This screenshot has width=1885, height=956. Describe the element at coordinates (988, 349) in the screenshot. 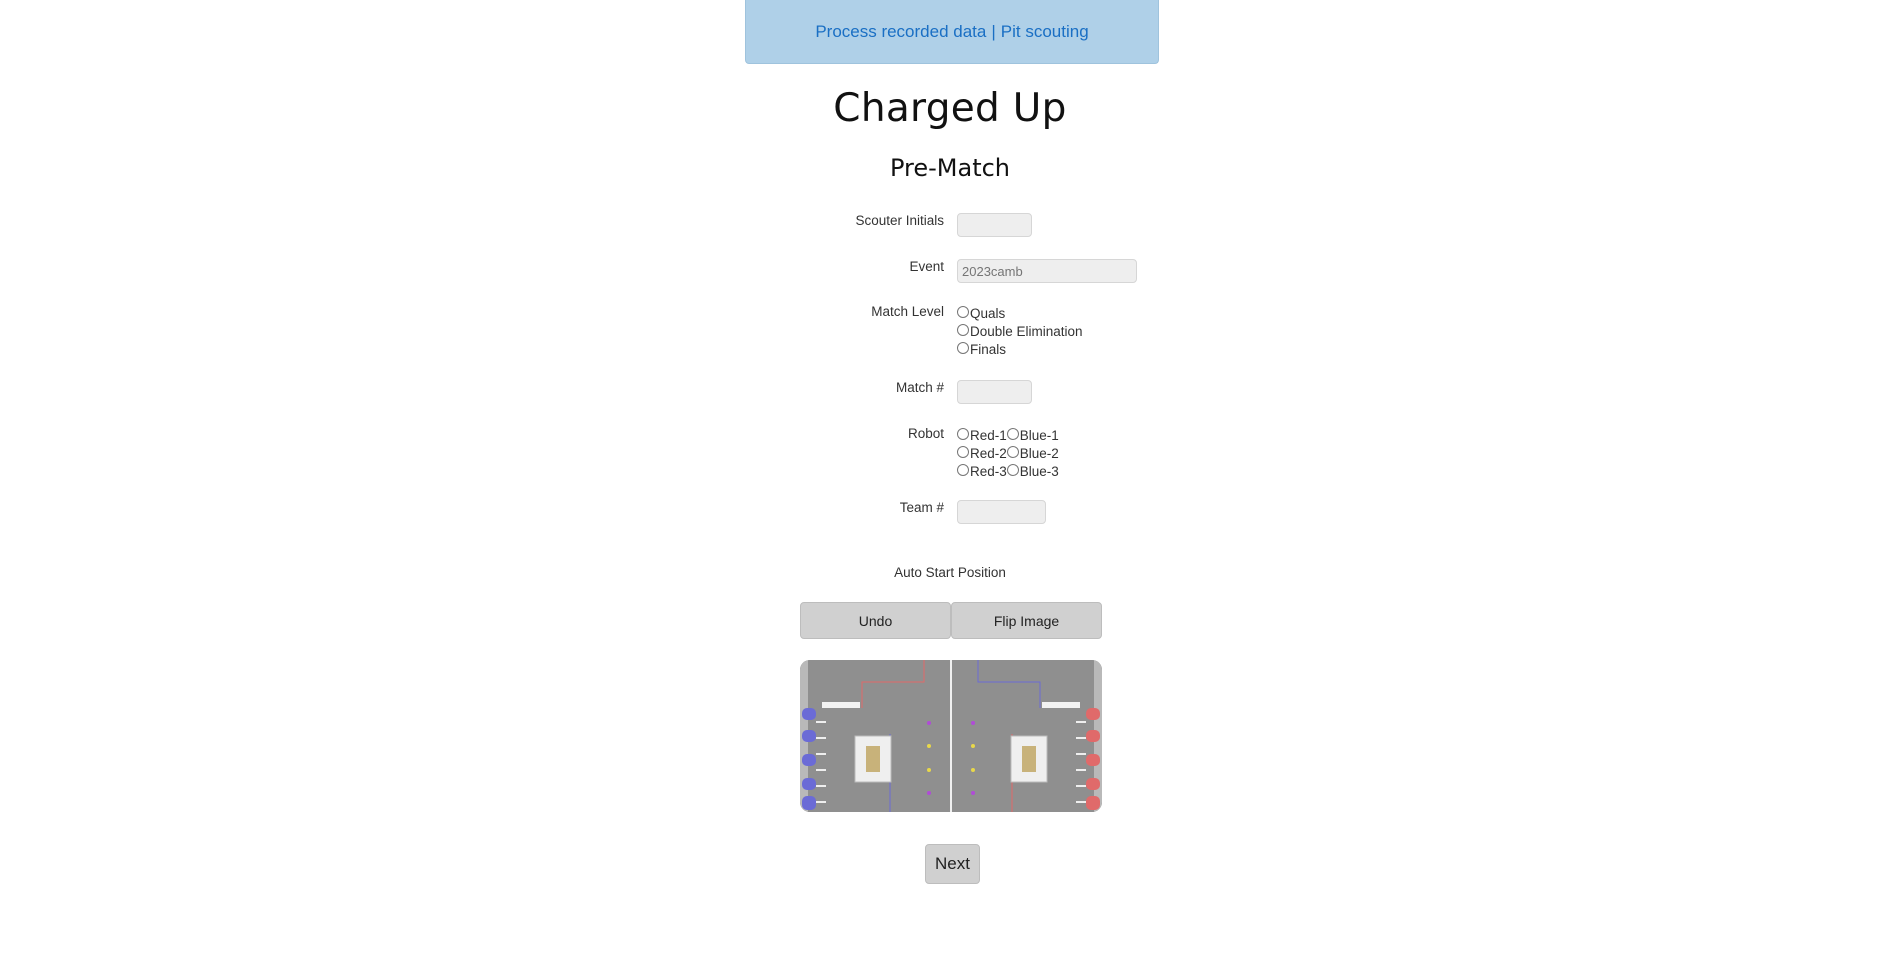

I see `finals-label: Finals` at that location.